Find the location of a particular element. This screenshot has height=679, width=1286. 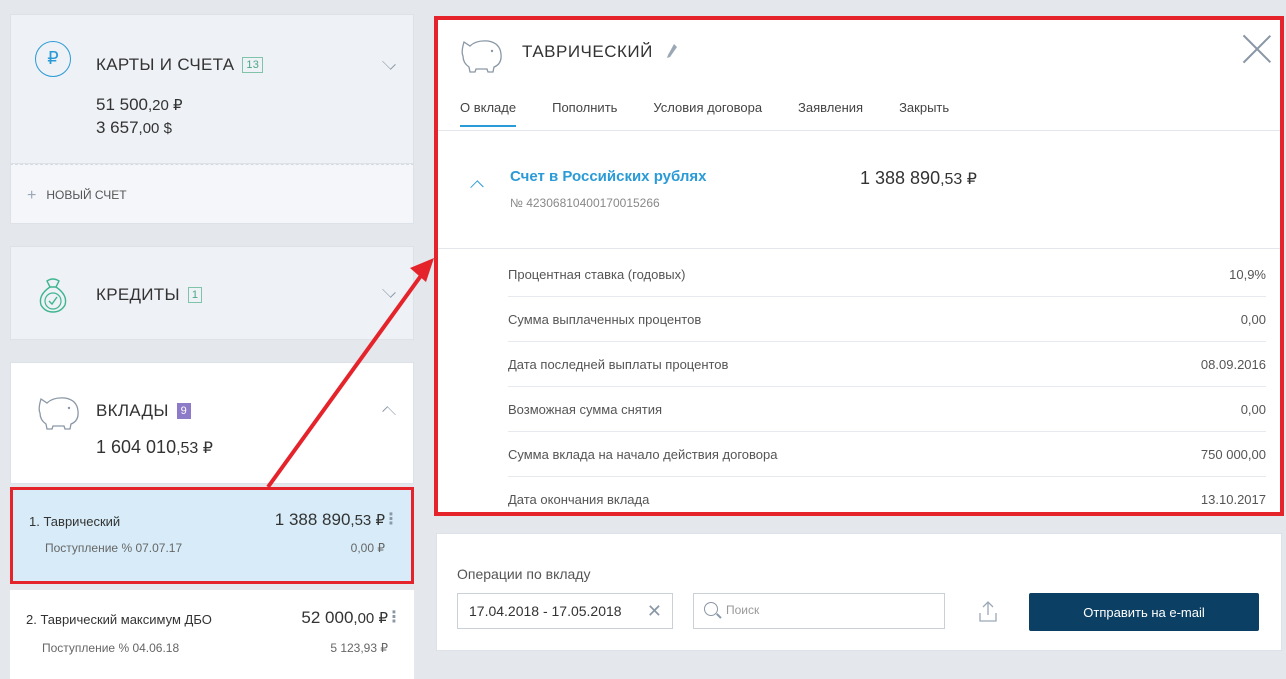

credits-card: КРЕДИТЫ 1 is located at coordinates (212, 293).